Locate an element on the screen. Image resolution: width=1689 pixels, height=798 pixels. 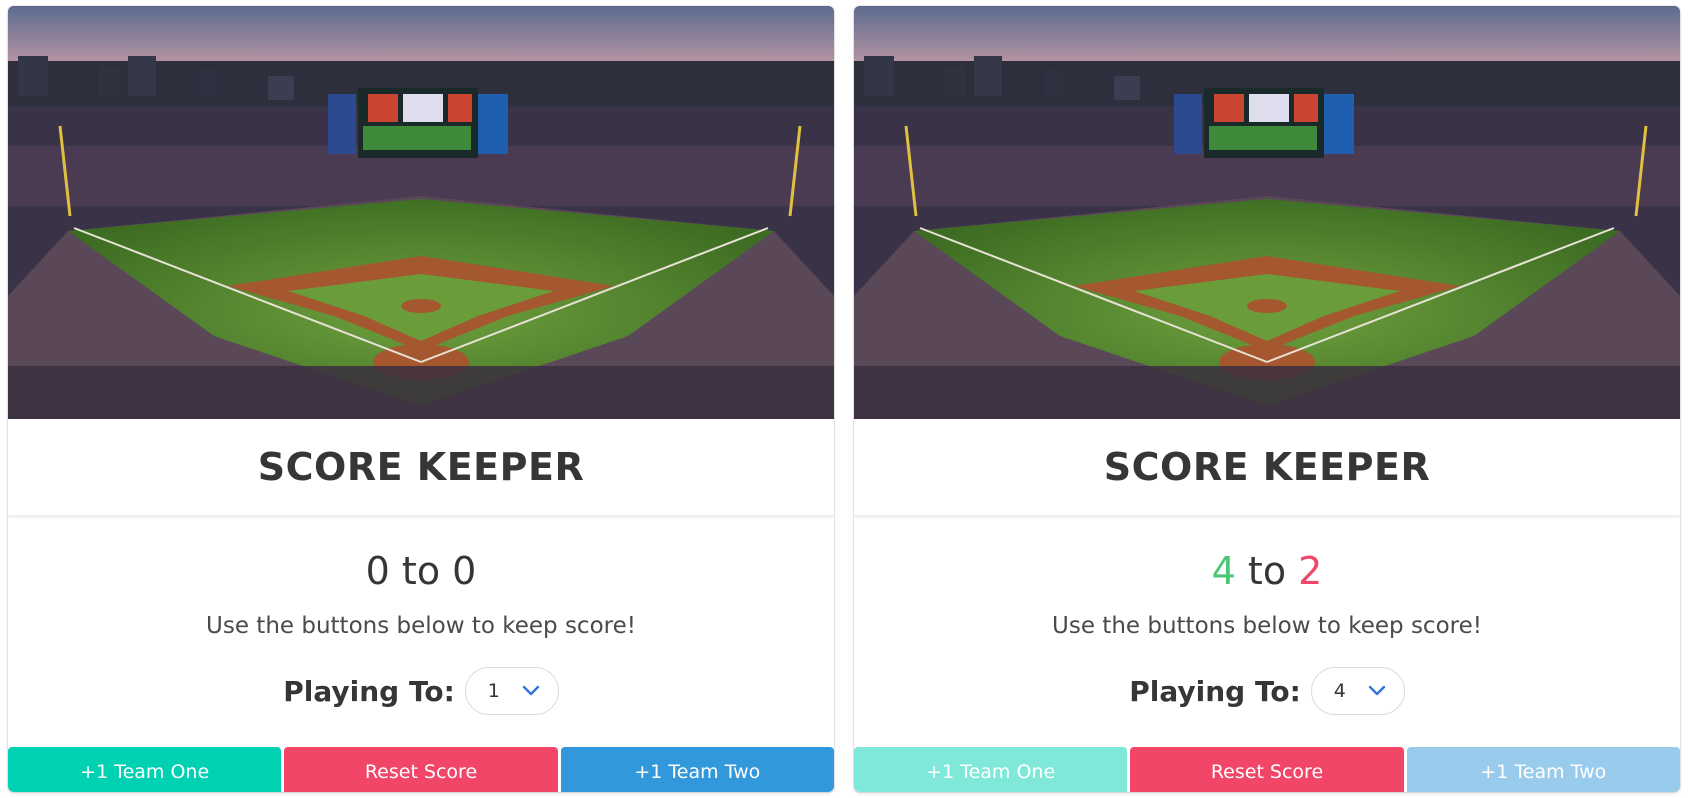
playing-to-value: 1 is located at coordinates (493, 691).